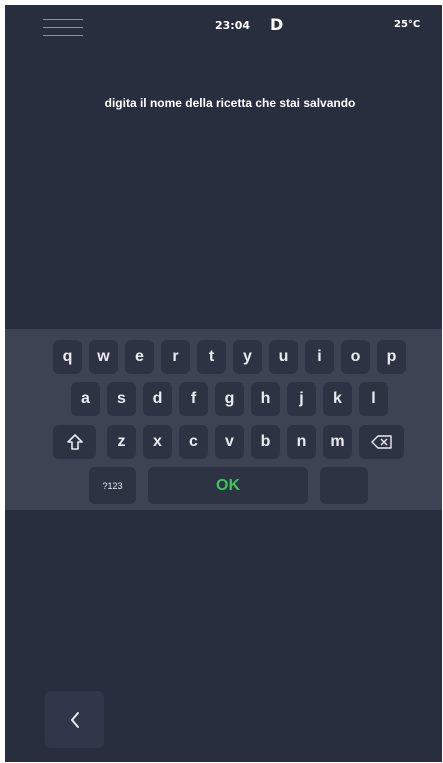 The width and height of the screenshot is (443, 763). I want to click on key-s: s, so click(121, 399).